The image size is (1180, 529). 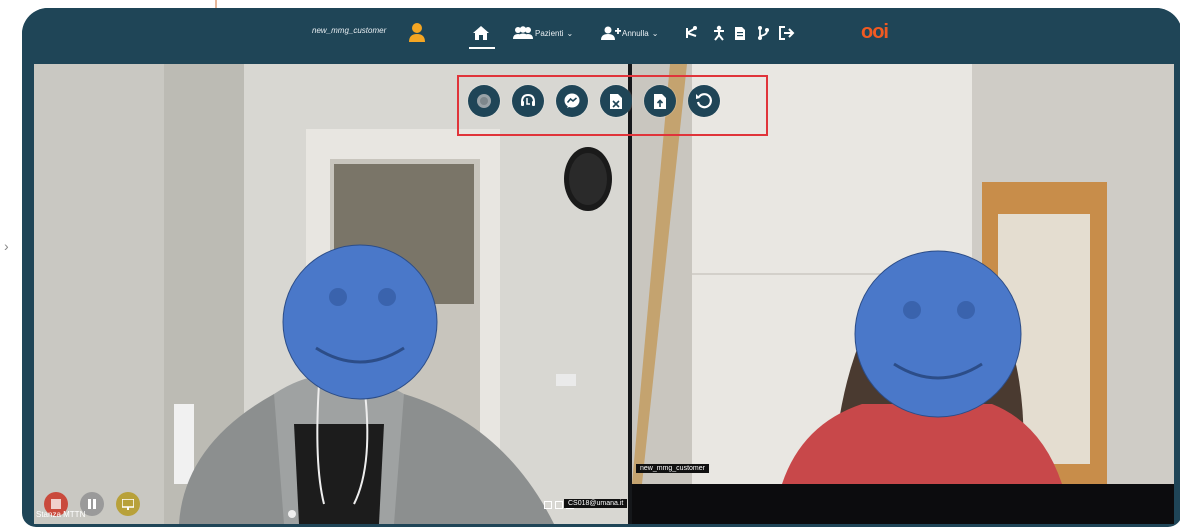 What do you see at coordinates (548, 505) in the screenshot?
I see `fullscreen-icon` at bounding box center [548, 505].